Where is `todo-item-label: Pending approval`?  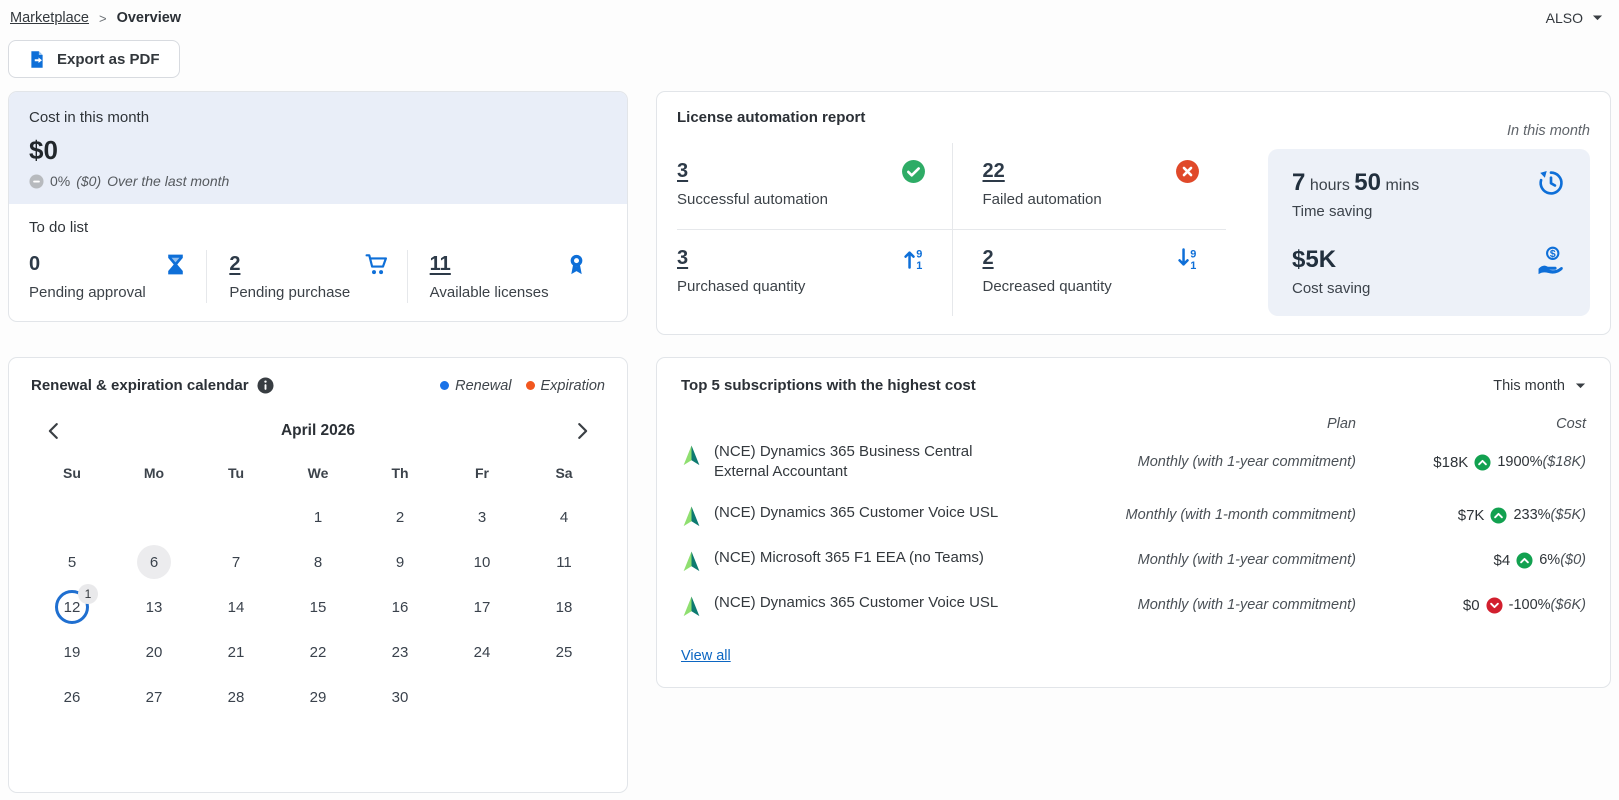
todo-item-label: Pending approval is located at coordinates (87, 292).